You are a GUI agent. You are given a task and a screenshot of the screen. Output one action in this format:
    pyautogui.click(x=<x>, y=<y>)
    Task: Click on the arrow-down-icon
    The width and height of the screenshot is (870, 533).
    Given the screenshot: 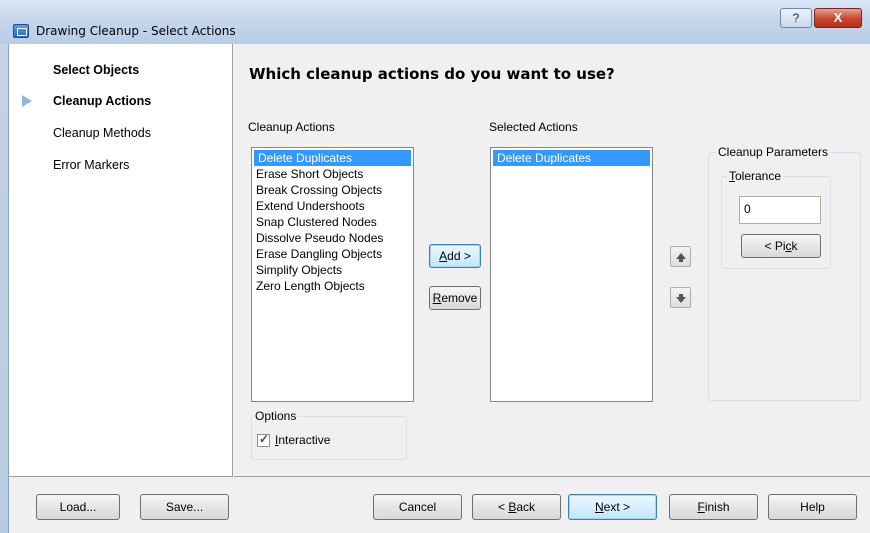 What is the action you would take?
    pyautogui.click(x=681, y=298)
    